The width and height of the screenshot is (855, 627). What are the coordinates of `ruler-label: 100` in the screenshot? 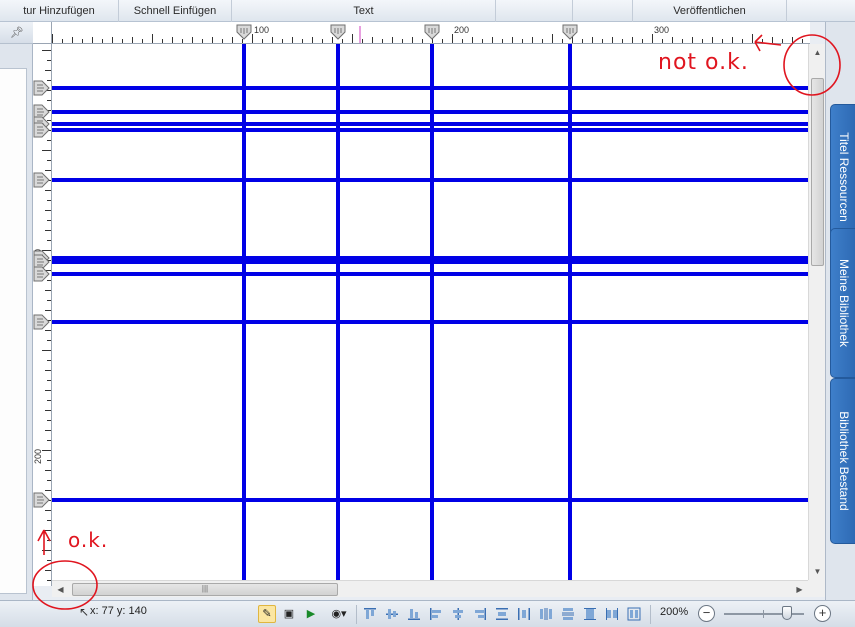 It's located at (261, 30).